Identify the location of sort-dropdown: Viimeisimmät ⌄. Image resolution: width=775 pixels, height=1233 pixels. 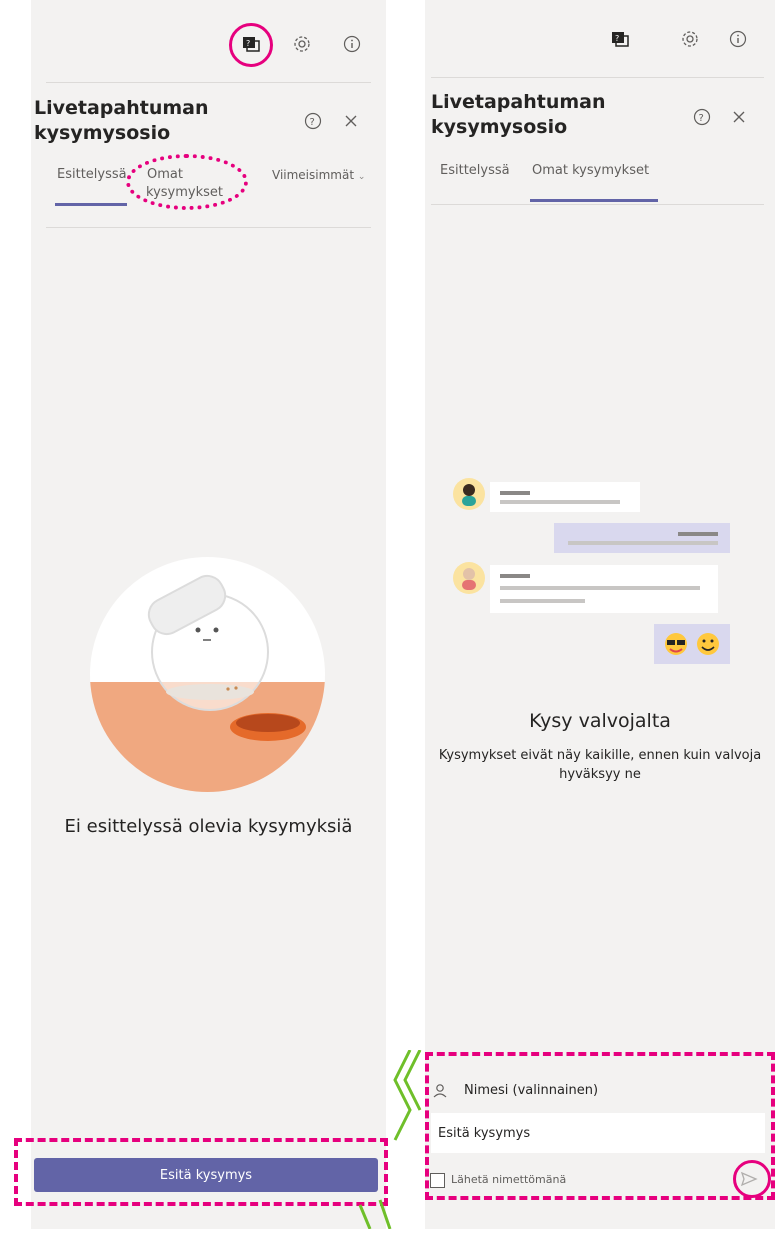
(318, 175).